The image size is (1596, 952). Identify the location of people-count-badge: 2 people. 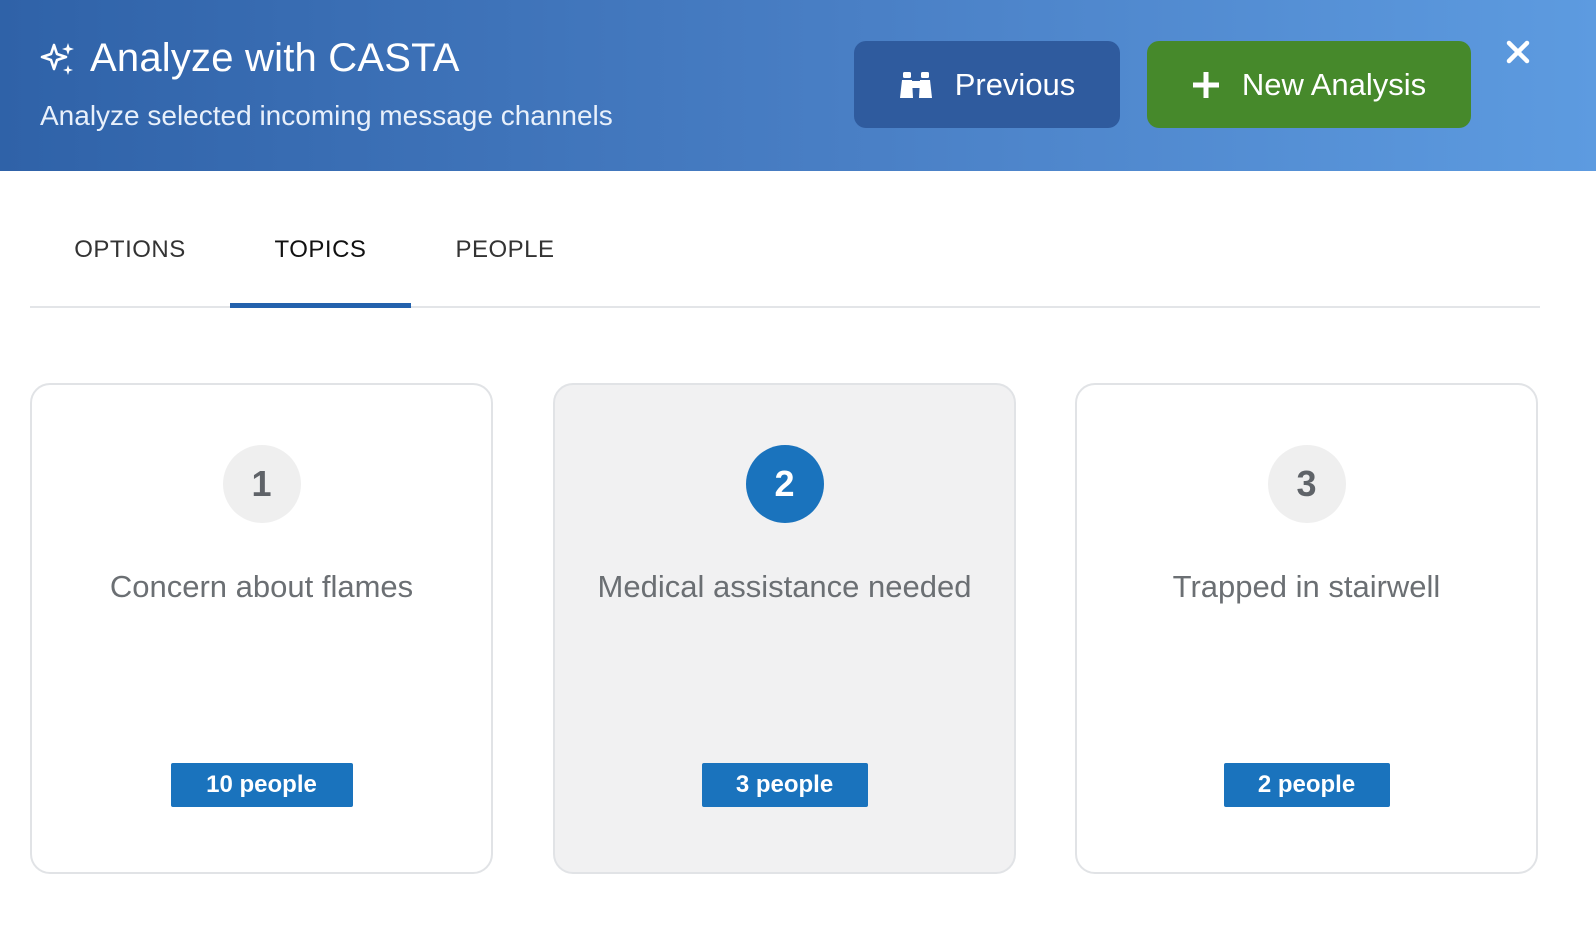
(1306, 785).